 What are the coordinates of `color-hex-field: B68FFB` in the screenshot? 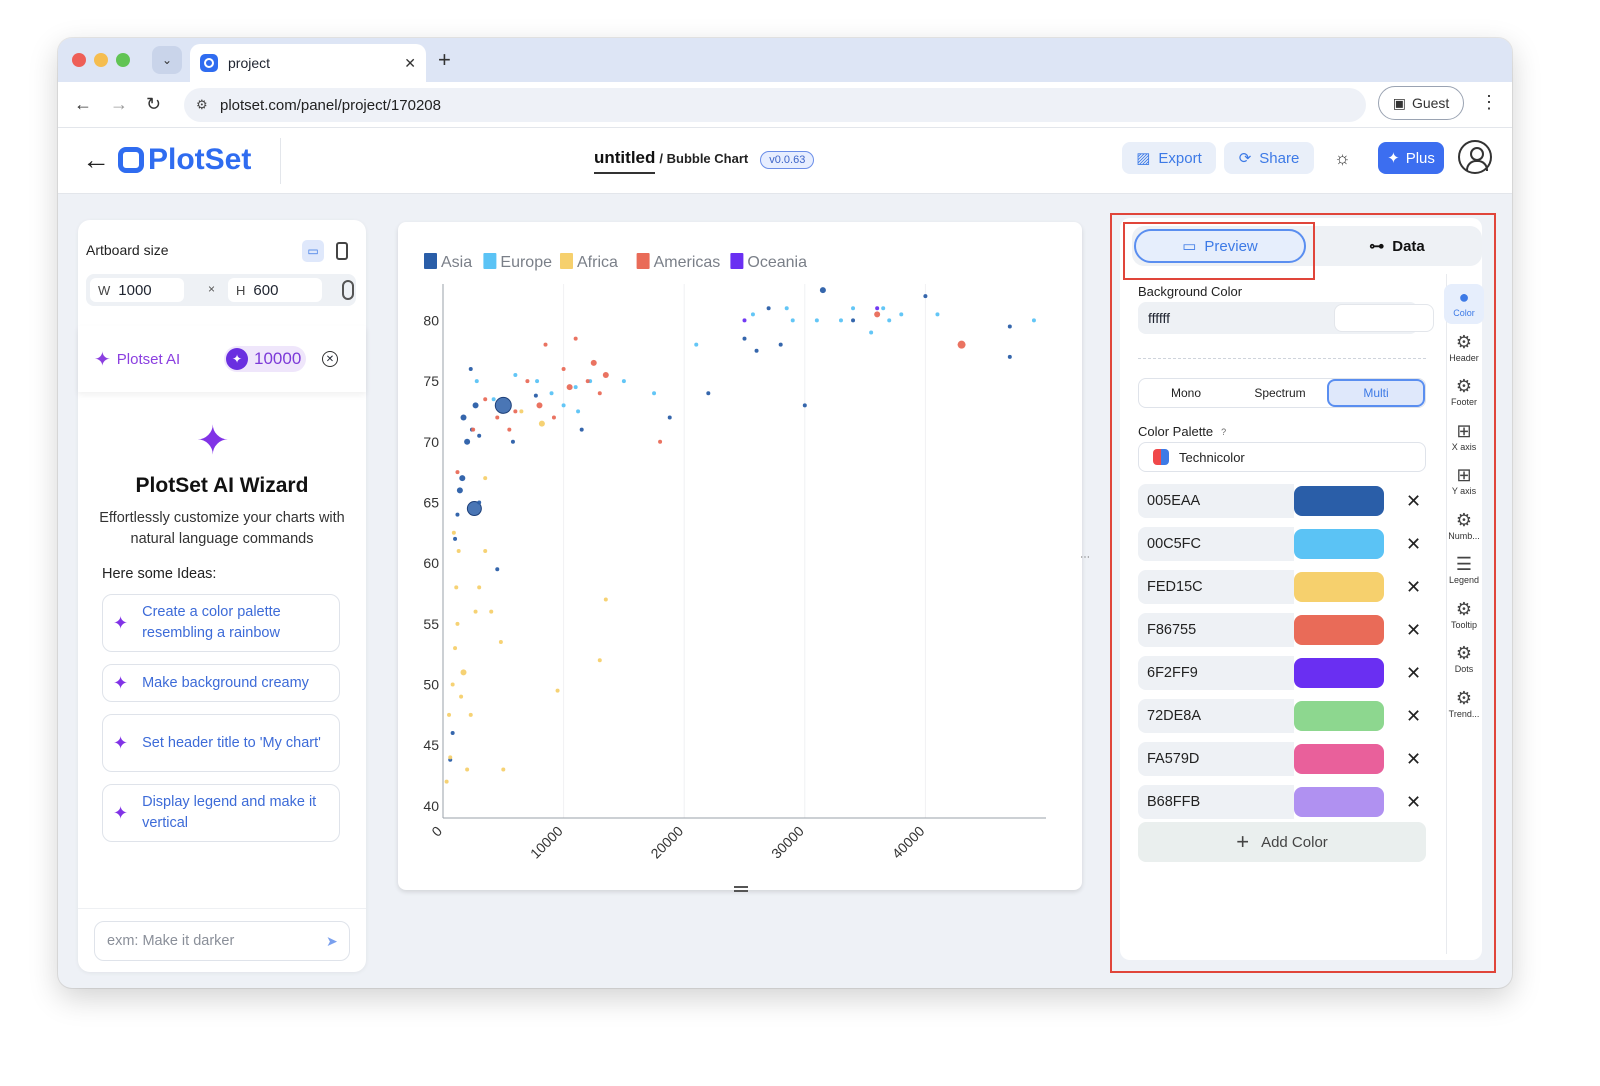 It's located at (1216, 802).